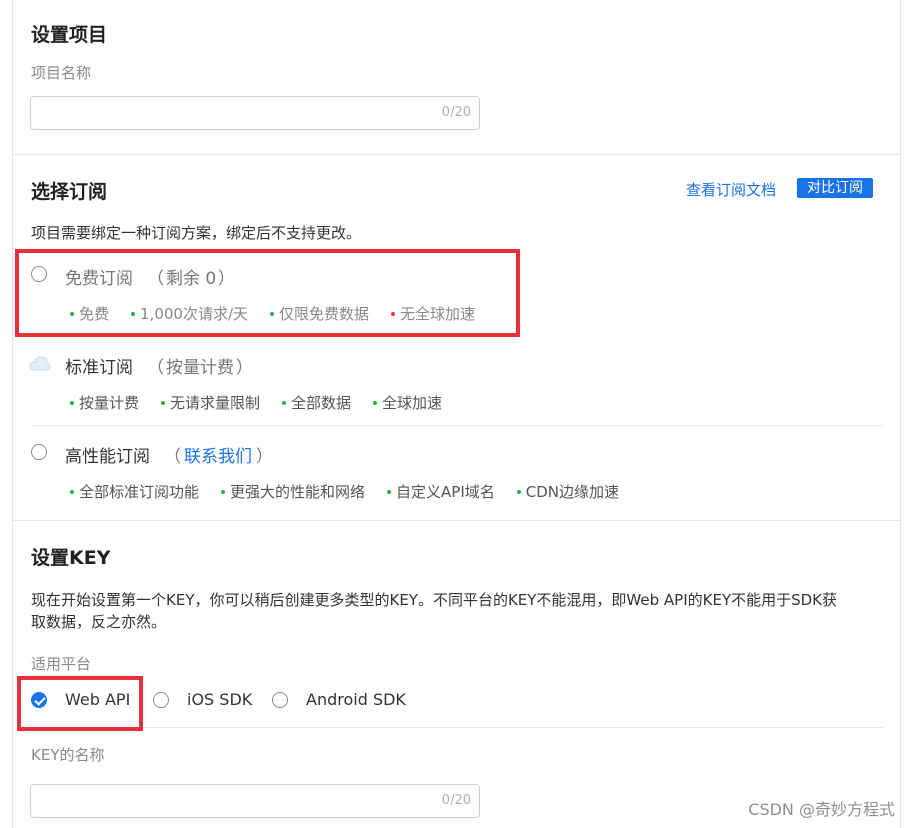 The width and height of the screenshot is (909, 828). What do you see at coordinates (407, 402) in the screenshot?
I see `feature-item: 全球加速` at bounding box center [407, 402].